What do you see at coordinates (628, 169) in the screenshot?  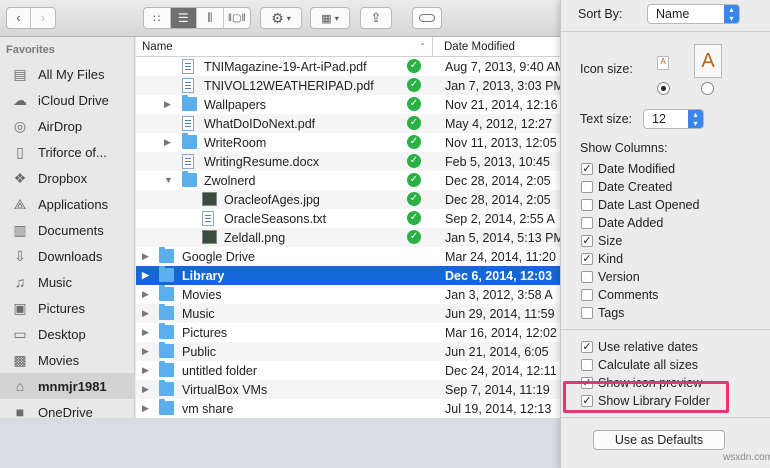 I see `checkbox-option: ✓ Date Modified` at bounding box center [628, 169].